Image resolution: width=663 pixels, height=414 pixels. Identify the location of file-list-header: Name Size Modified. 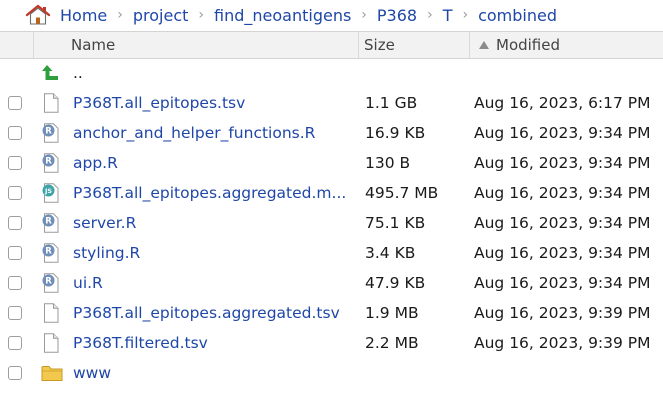
(331, 45).